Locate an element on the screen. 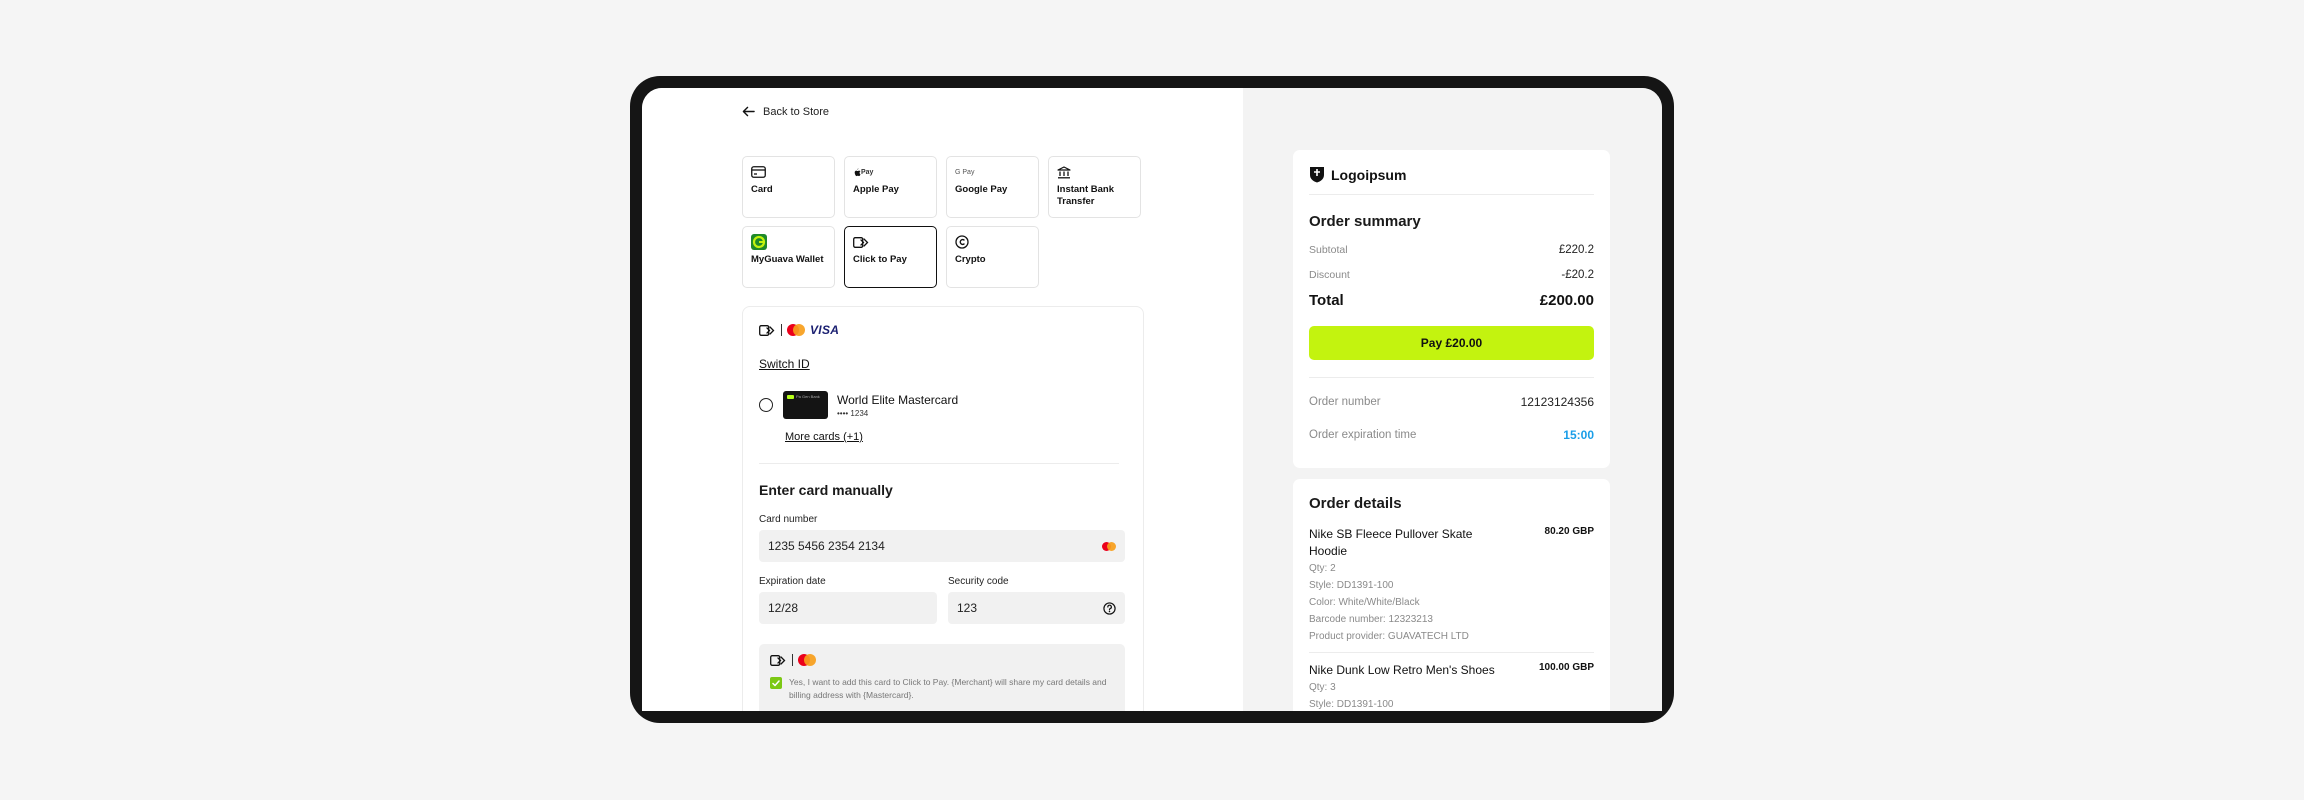  method-label: Apple Pay is located at coordinates (876, 189).